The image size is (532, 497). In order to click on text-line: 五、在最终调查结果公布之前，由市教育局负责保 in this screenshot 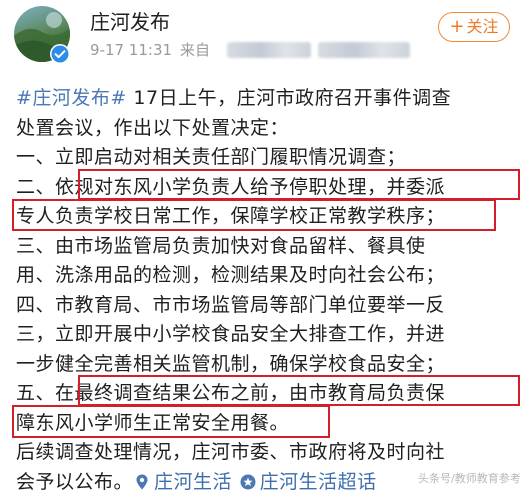, I will do `click(268, 394)`.